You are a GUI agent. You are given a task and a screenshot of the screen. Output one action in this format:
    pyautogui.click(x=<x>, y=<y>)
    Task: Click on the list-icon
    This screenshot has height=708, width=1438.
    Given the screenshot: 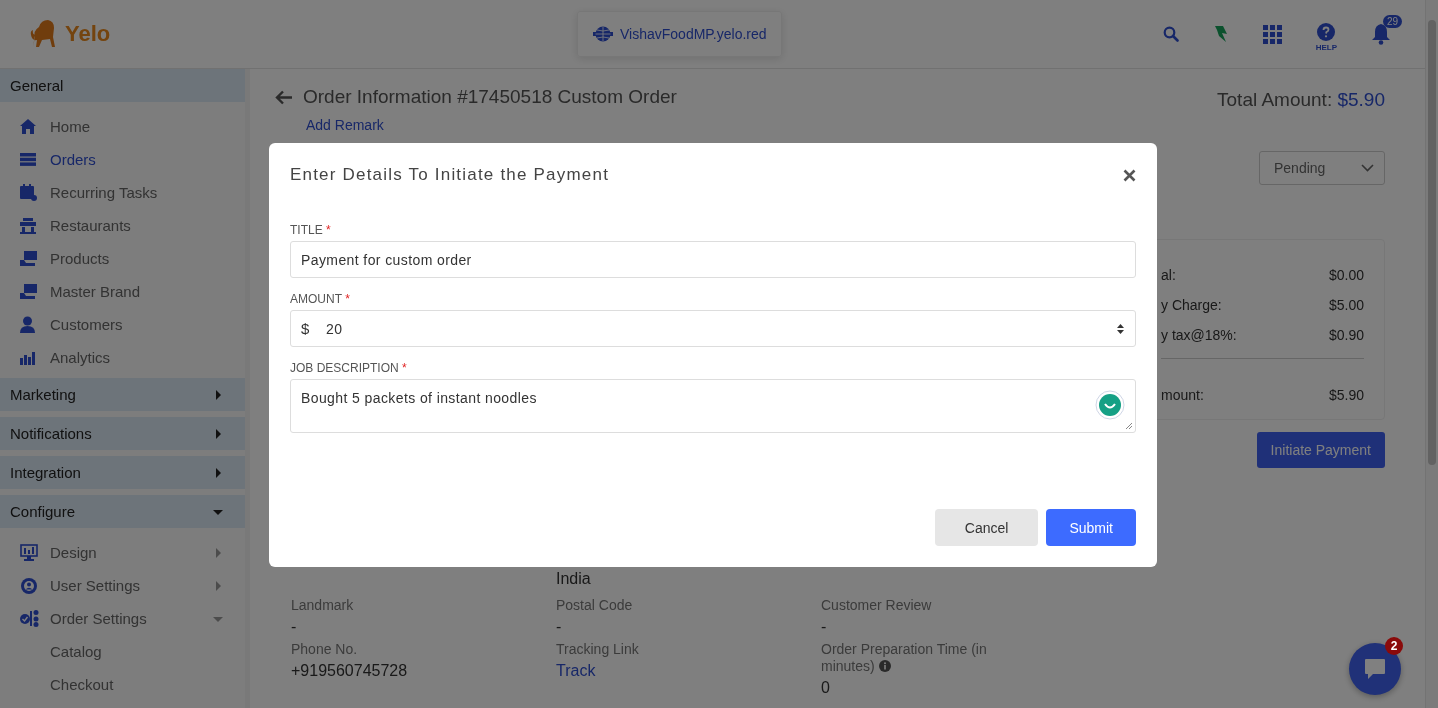 What is the action you would take?
    pyautogui.click(x=28, y=159)
    